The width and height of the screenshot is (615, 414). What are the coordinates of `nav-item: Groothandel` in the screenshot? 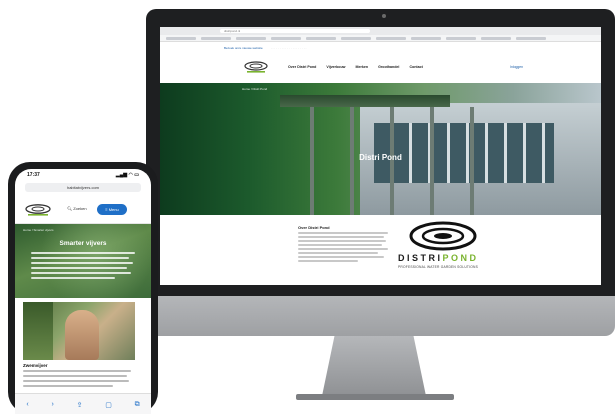 It's located at (388, 67).